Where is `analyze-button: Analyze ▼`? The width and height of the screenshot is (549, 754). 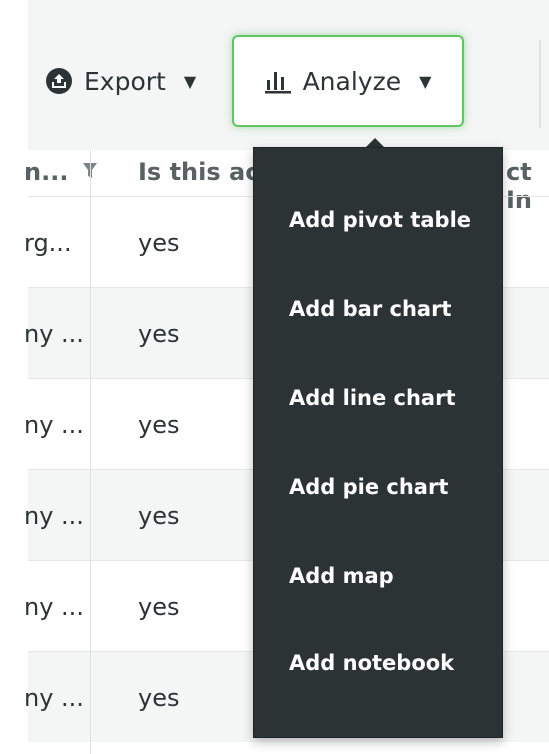 analyze-button: Analyze ▼ is located at coordinates (348, 81).